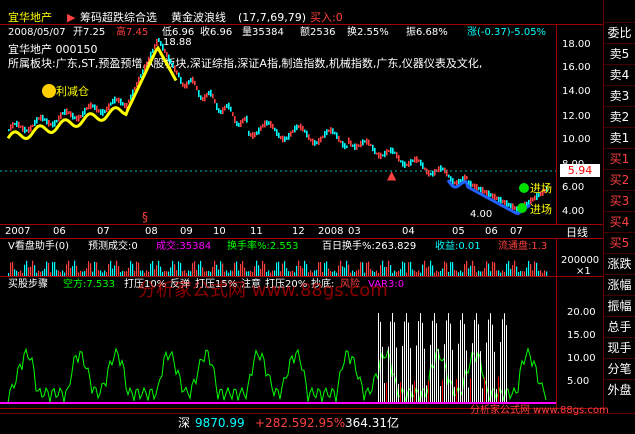 The width and height of the screenshot is (635, 434). What do you see at coordinates (619, 305) in the screenshot?
I see `sidebar-item: 振幅` at bounding box center [619, 305].